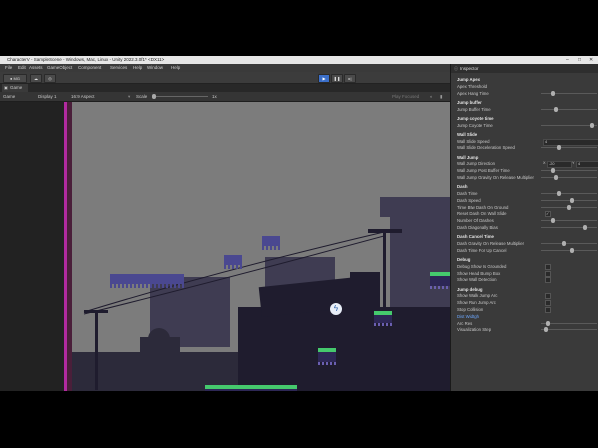 Image resolution: width=598 pixels, height=448 pixels. I want to click on aspect-dropdown: 16:9 Aspect, so click(83, 96).